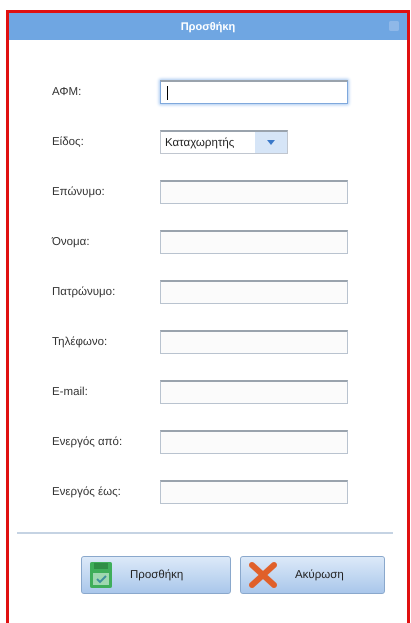  What do you see at coordinates (224, 142) in the screenshot?
I see `dropdown-field: Καταχωρητής` at bounding box center [224, 142].